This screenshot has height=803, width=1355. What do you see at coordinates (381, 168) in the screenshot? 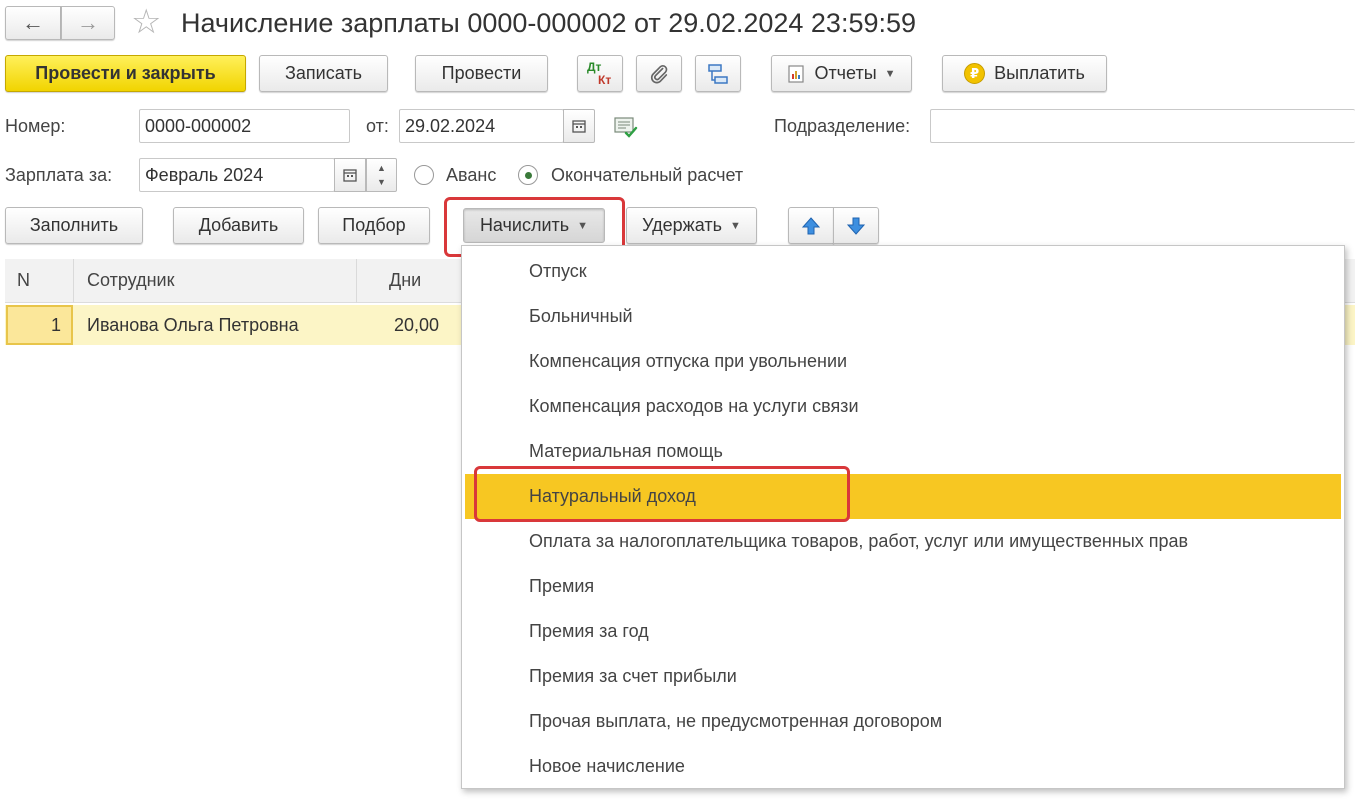
I see `stepper-up-icon: ▲` at bounding box center [381, 168].